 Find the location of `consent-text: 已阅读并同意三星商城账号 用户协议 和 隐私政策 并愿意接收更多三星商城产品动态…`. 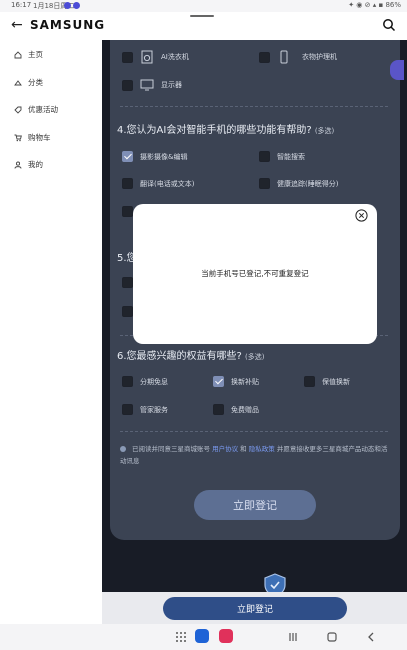

consent-text: 已阅读并同意三星商城账号 用户协议 和 隐私政策 并愿意接收更多三星商城产品动态… is located at coordinates (255, 455).